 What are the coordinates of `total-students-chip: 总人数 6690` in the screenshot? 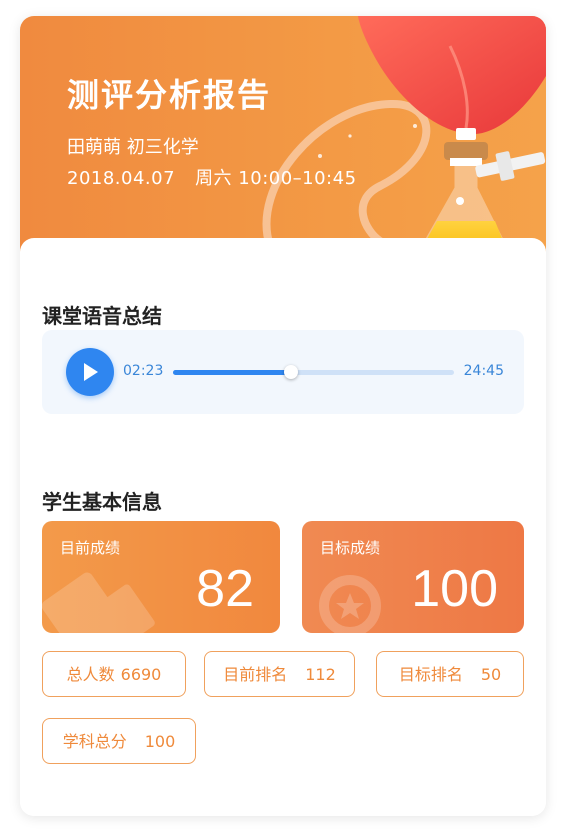 It's located at (114, 674).